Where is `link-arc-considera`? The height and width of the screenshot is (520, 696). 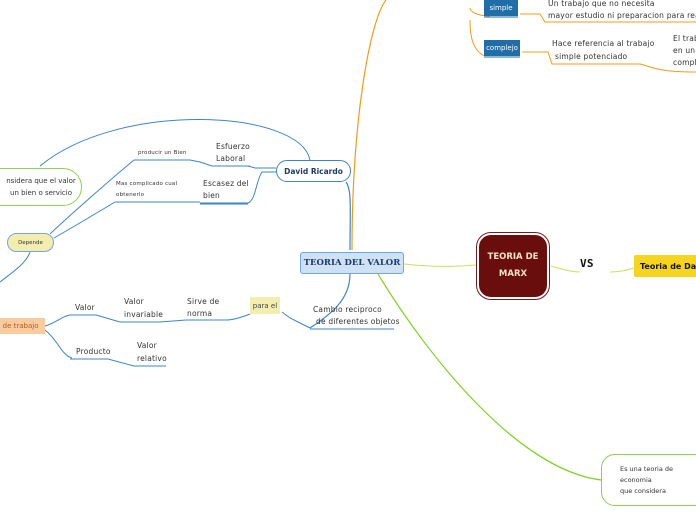 link-arc-considera is located at coordinates (175, 143).